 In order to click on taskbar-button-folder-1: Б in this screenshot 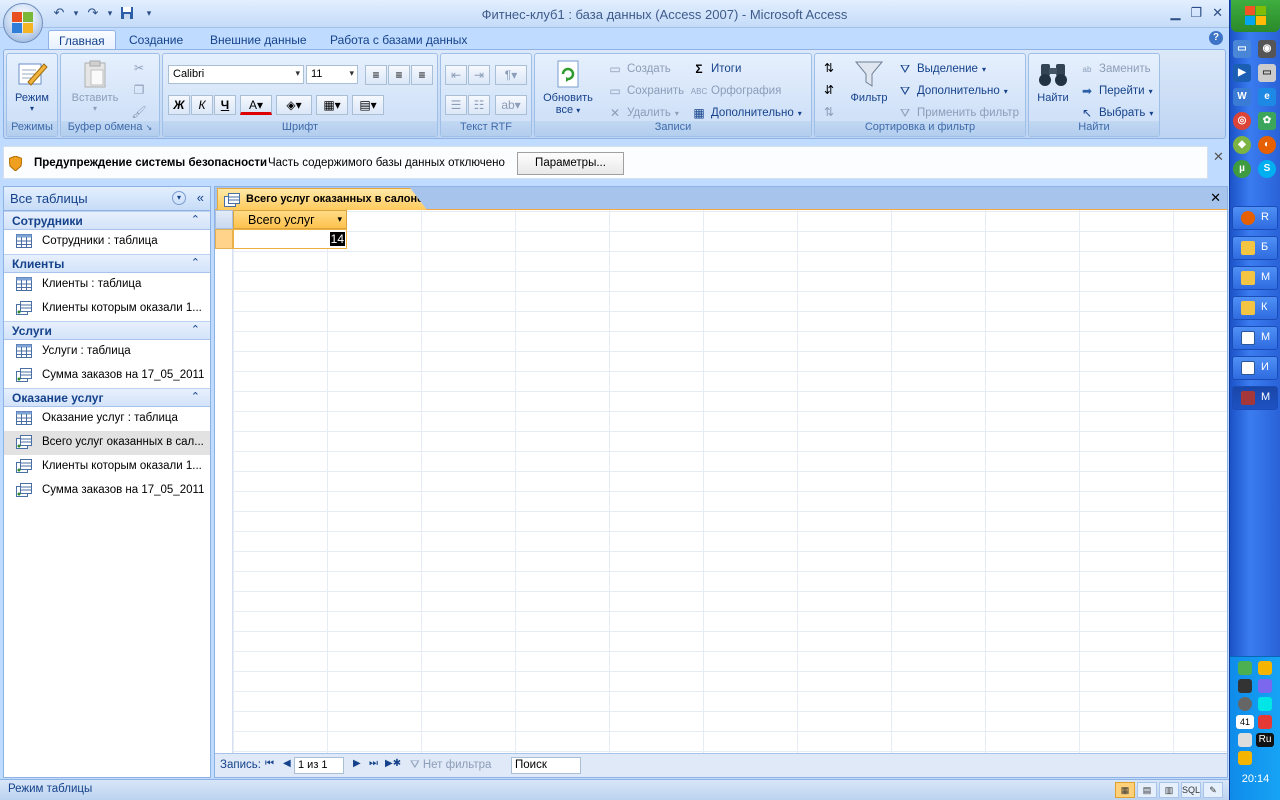, I will do `click(1255, 248)`.